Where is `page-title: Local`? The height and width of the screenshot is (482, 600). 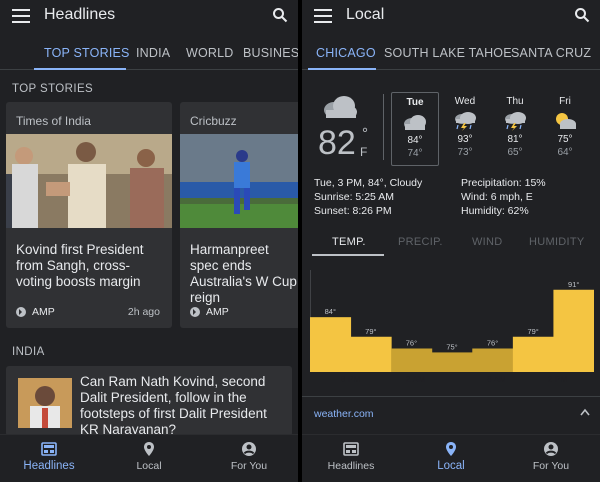 page-title: Local is located at coordinates (365, 14).